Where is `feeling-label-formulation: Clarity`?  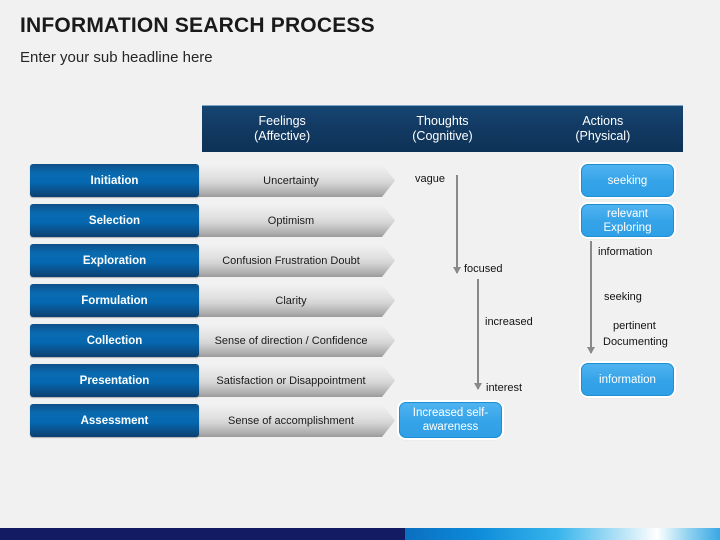
feeling-label-formulation: Clarity is located at coordinates (296, 300).